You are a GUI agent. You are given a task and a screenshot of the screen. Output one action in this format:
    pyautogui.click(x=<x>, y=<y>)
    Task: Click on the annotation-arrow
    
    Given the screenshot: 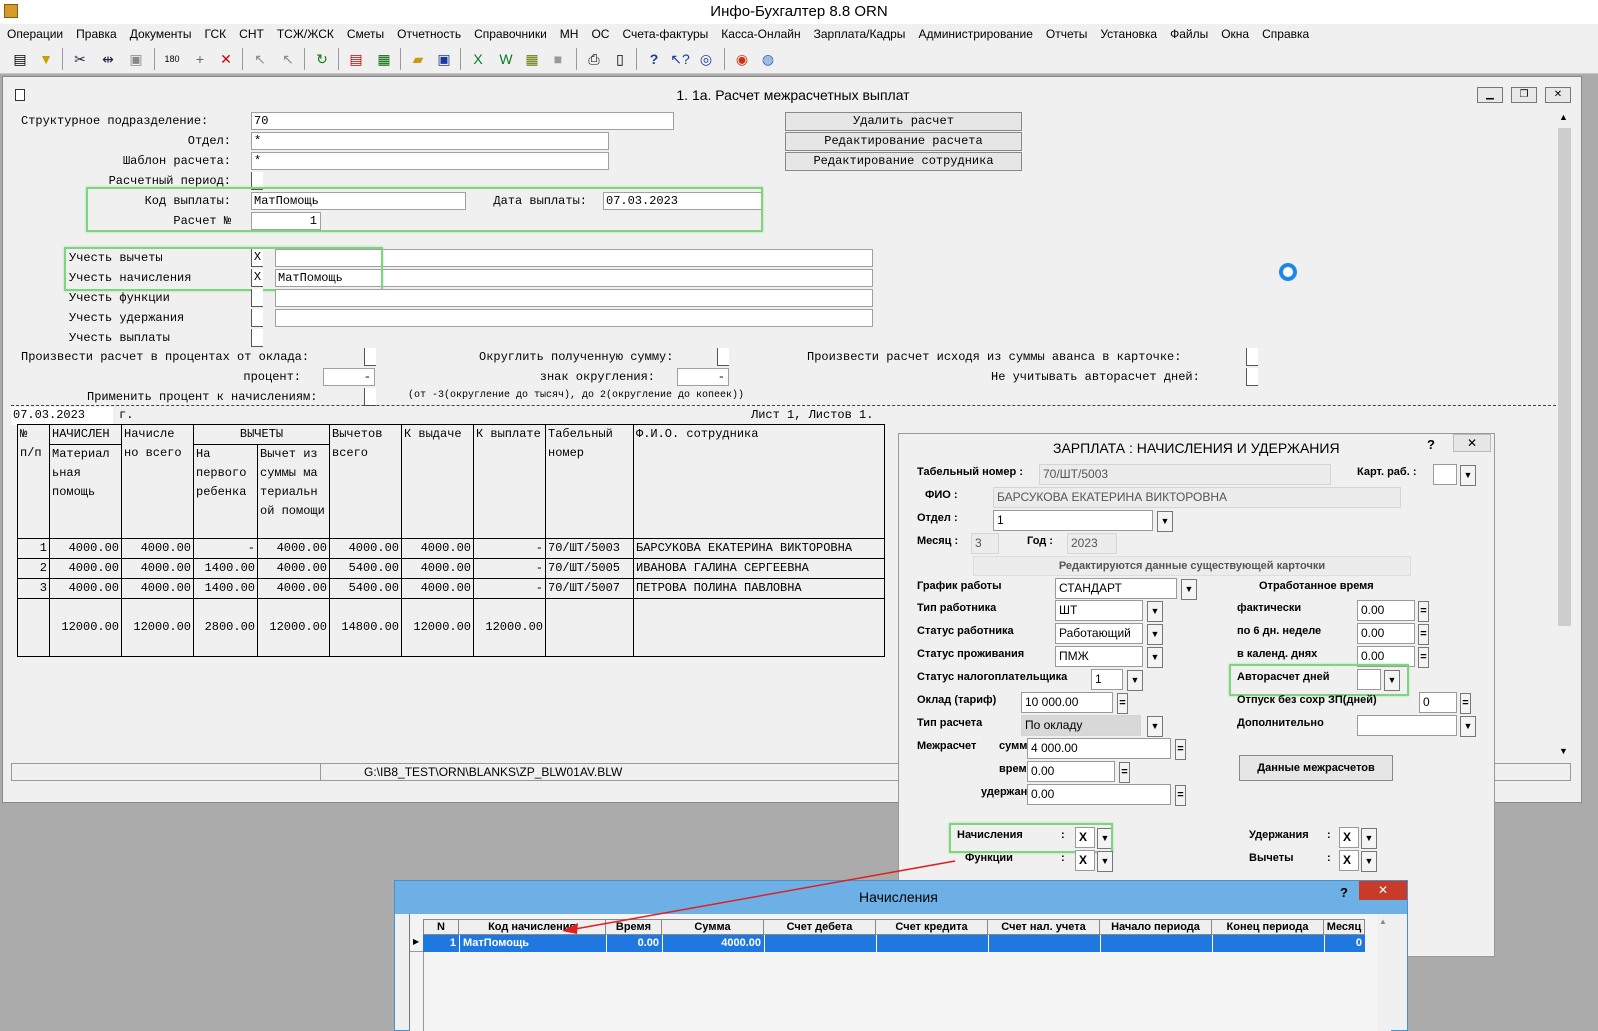 What is the action you would take?
    pyautogui.click(x=759, y=897)
    